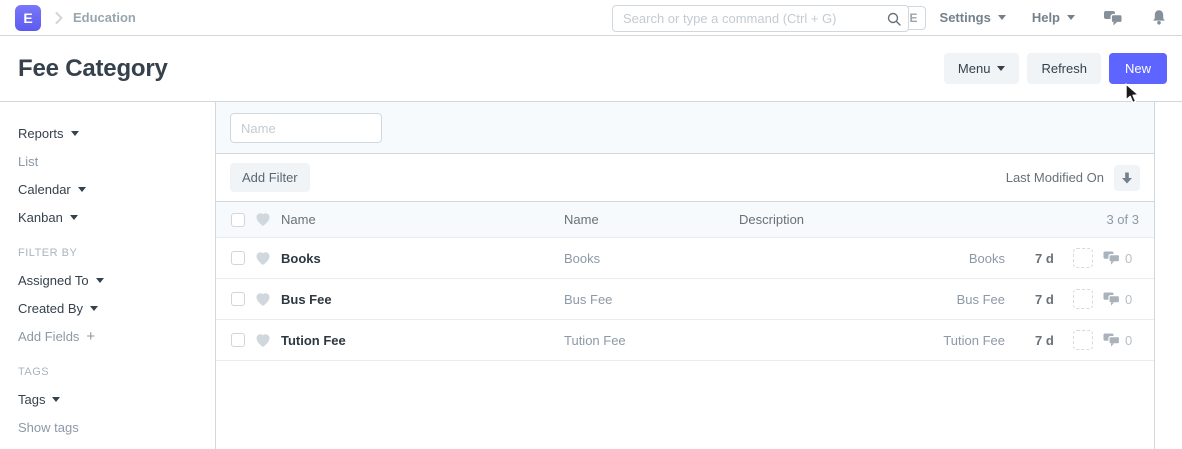 The width and height of the screenshot is (1182, 449). What do you see at coordinates (422, 219) in the screenshot?
I see `column-header-name: Name` at bounding box center [422, 219].